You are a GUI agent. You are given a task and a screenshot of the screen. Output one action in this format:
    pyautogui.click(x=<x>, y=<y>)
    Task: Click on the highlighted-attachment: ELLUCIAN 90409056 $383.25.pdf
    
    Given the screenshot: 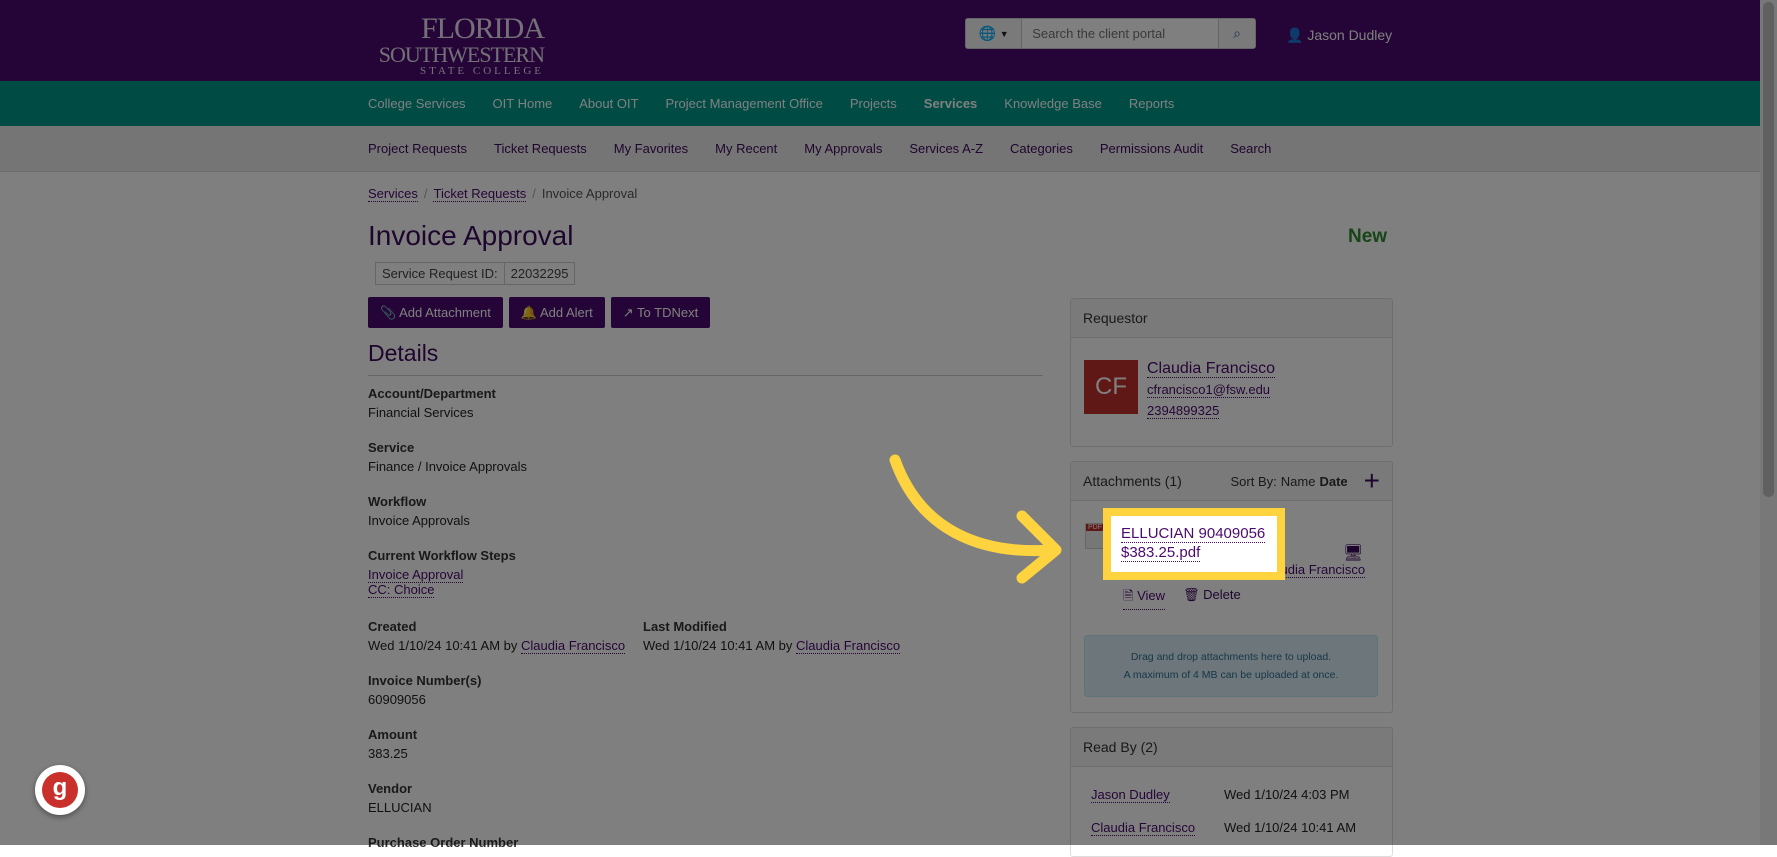 What is the action you would take?
    pyautogui.click(x=1194, y=544)
    